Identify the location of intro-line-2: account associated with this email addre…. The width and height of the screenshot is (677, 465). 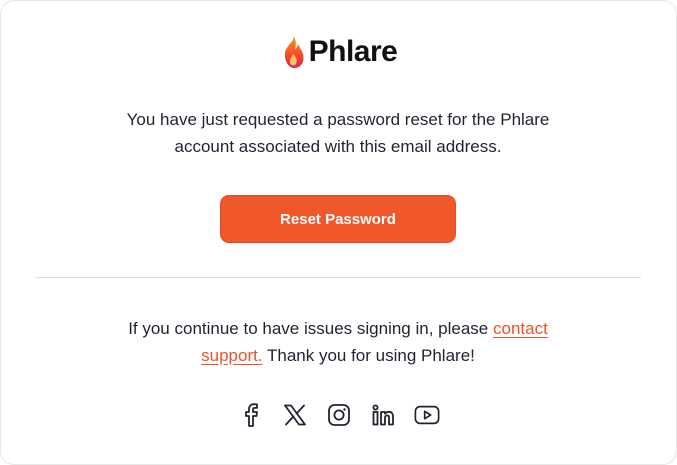
(338, 146).